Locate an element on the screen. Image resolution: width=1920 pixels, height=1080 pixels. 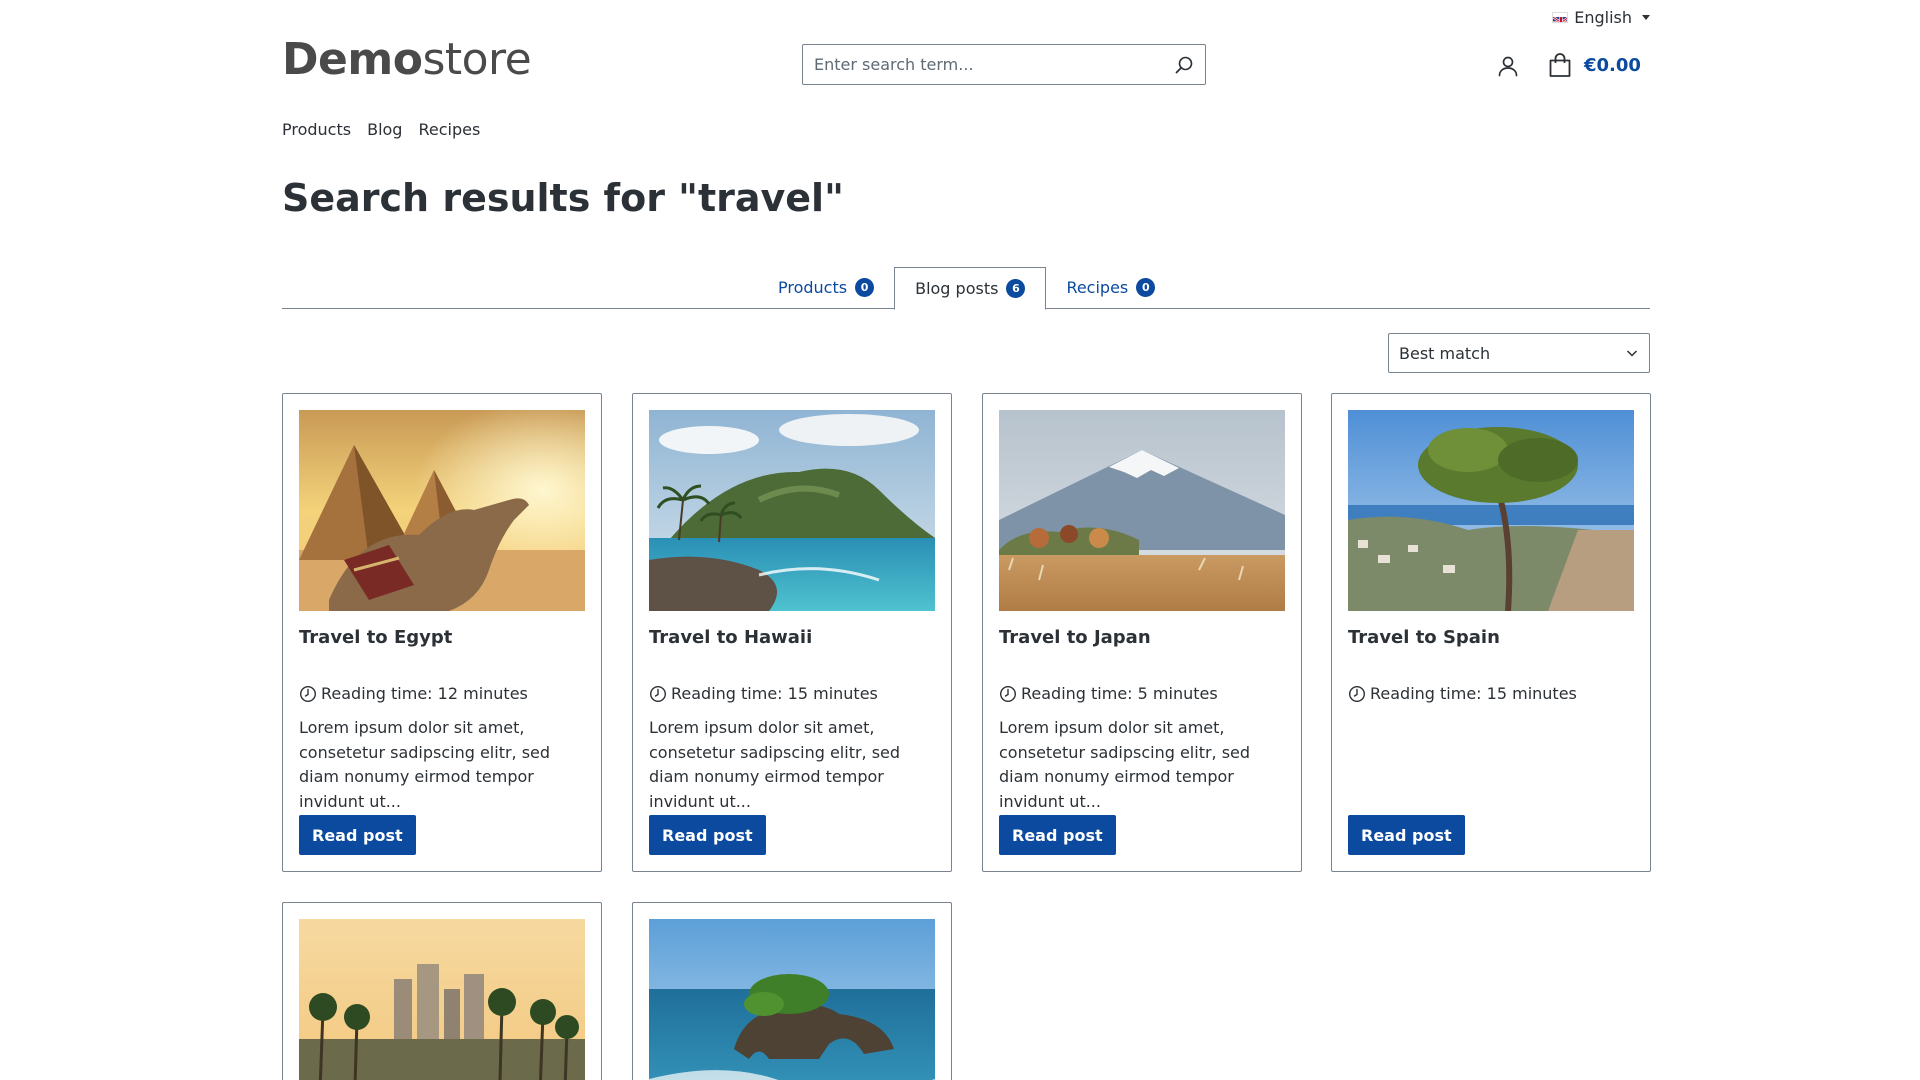
nav-item-recipes: Recipes is located at coordinates (449, 129).